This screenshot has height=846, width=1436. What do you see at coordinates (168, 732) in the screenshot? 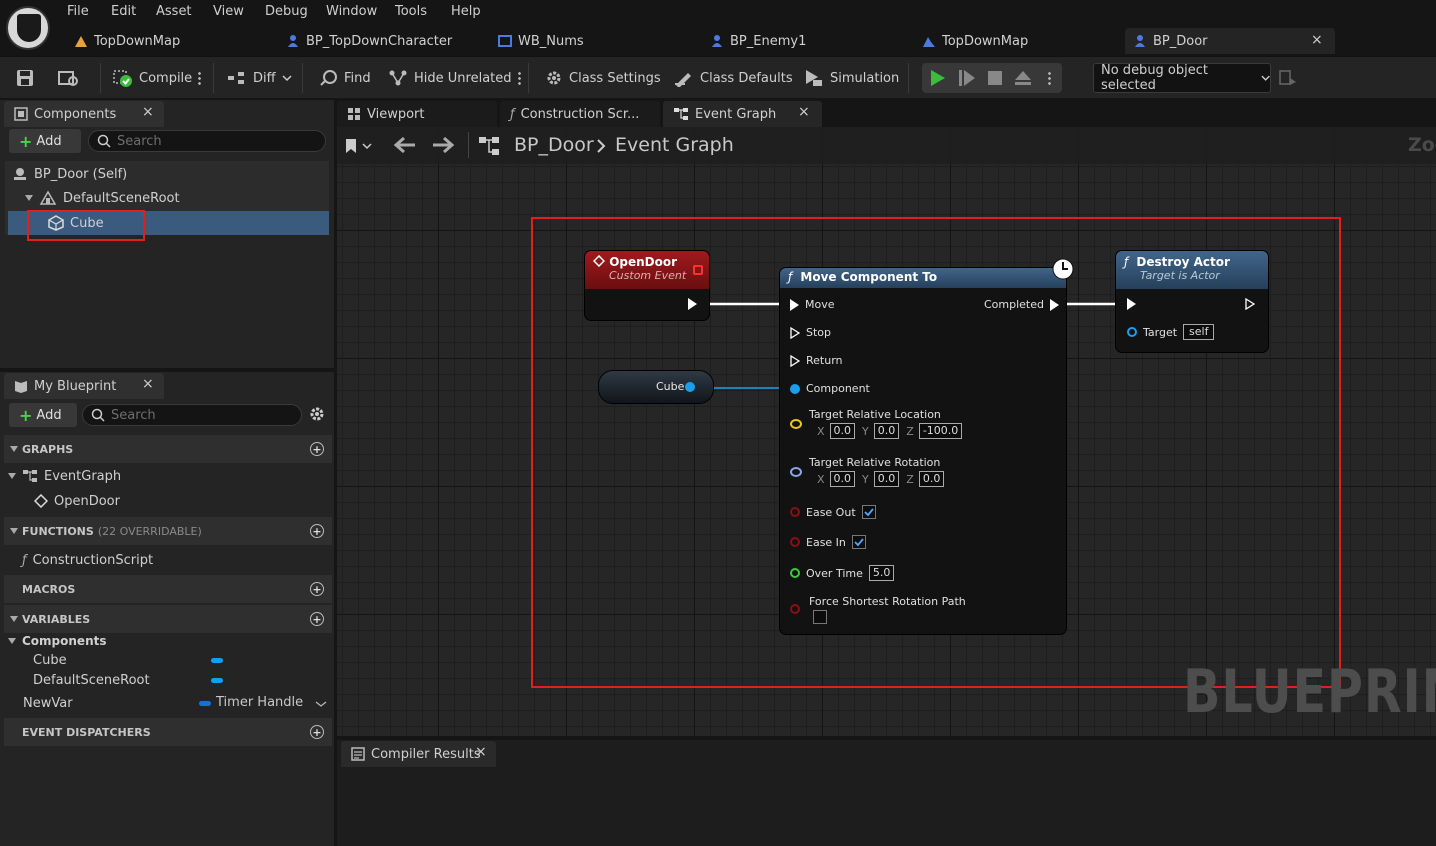
I see `section-event-dispatchers: EVENT DISPATCHERS +` at bounding box center [168, 732].